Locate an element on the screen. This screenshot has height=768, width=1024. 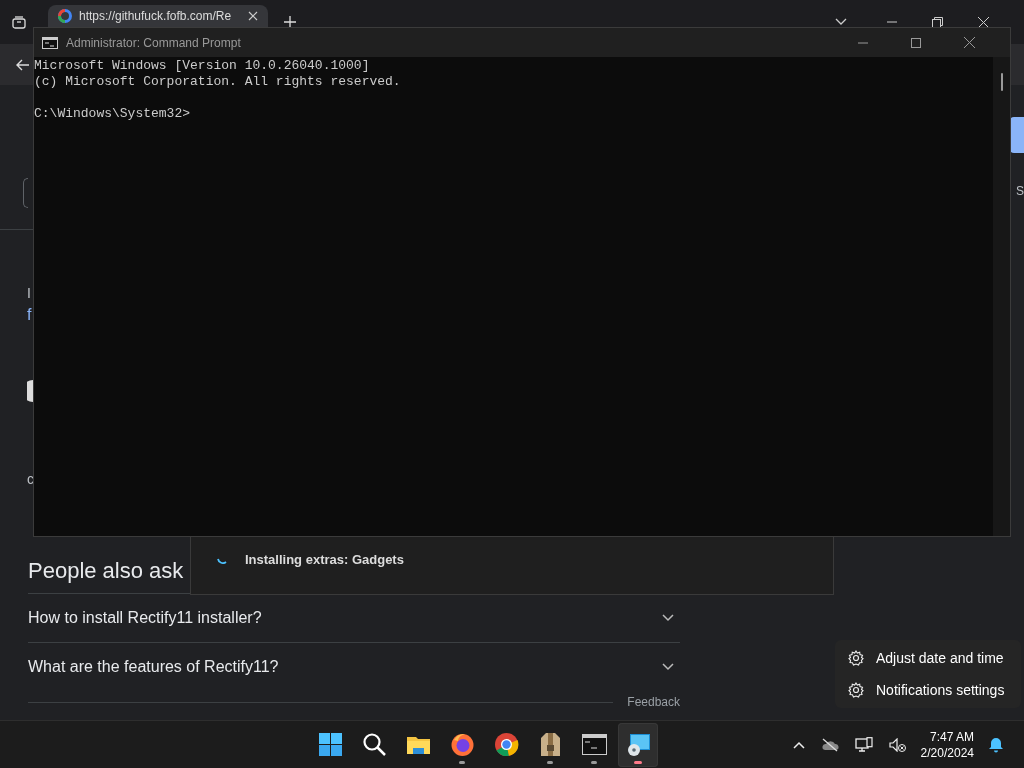
console-prompt: C:\Windows\System32> is located at coordinates (113, 114).